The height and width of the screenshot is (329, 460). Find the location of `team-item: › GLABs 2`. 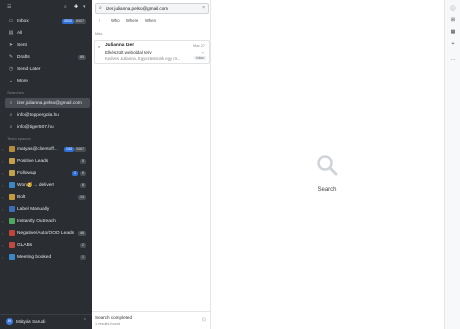

team-item: › GLABs 2 is located at coordinates (46, 245).